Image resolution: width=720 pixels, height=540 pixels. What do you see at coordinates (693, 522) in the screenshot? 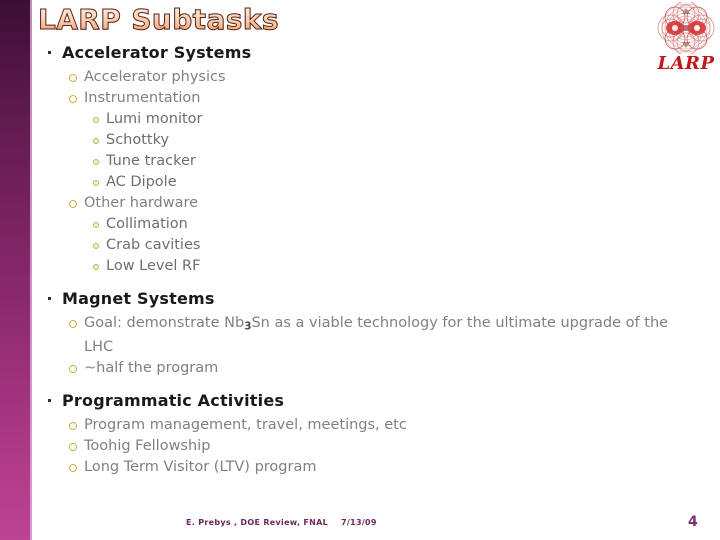
I see `page-number: 4` at bounding box center [693, 522].